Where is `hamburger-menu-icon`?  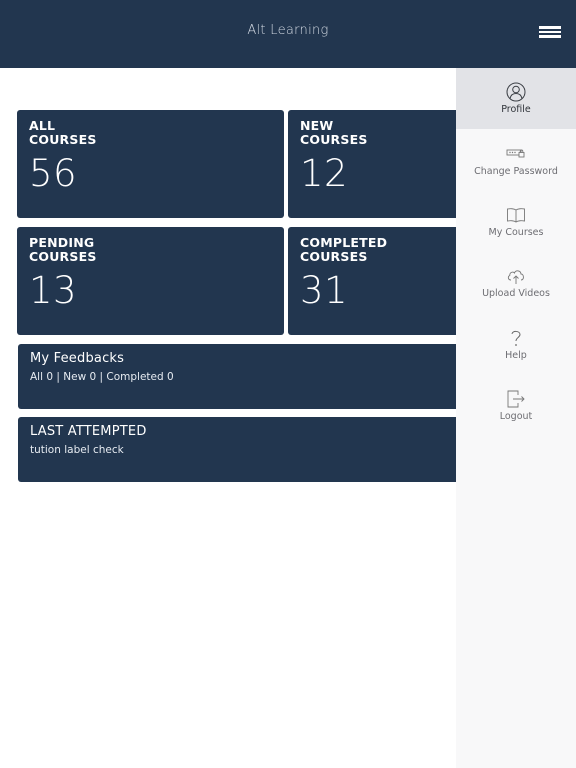
hamburger-menu-icon is located at coordinates (550, 32).